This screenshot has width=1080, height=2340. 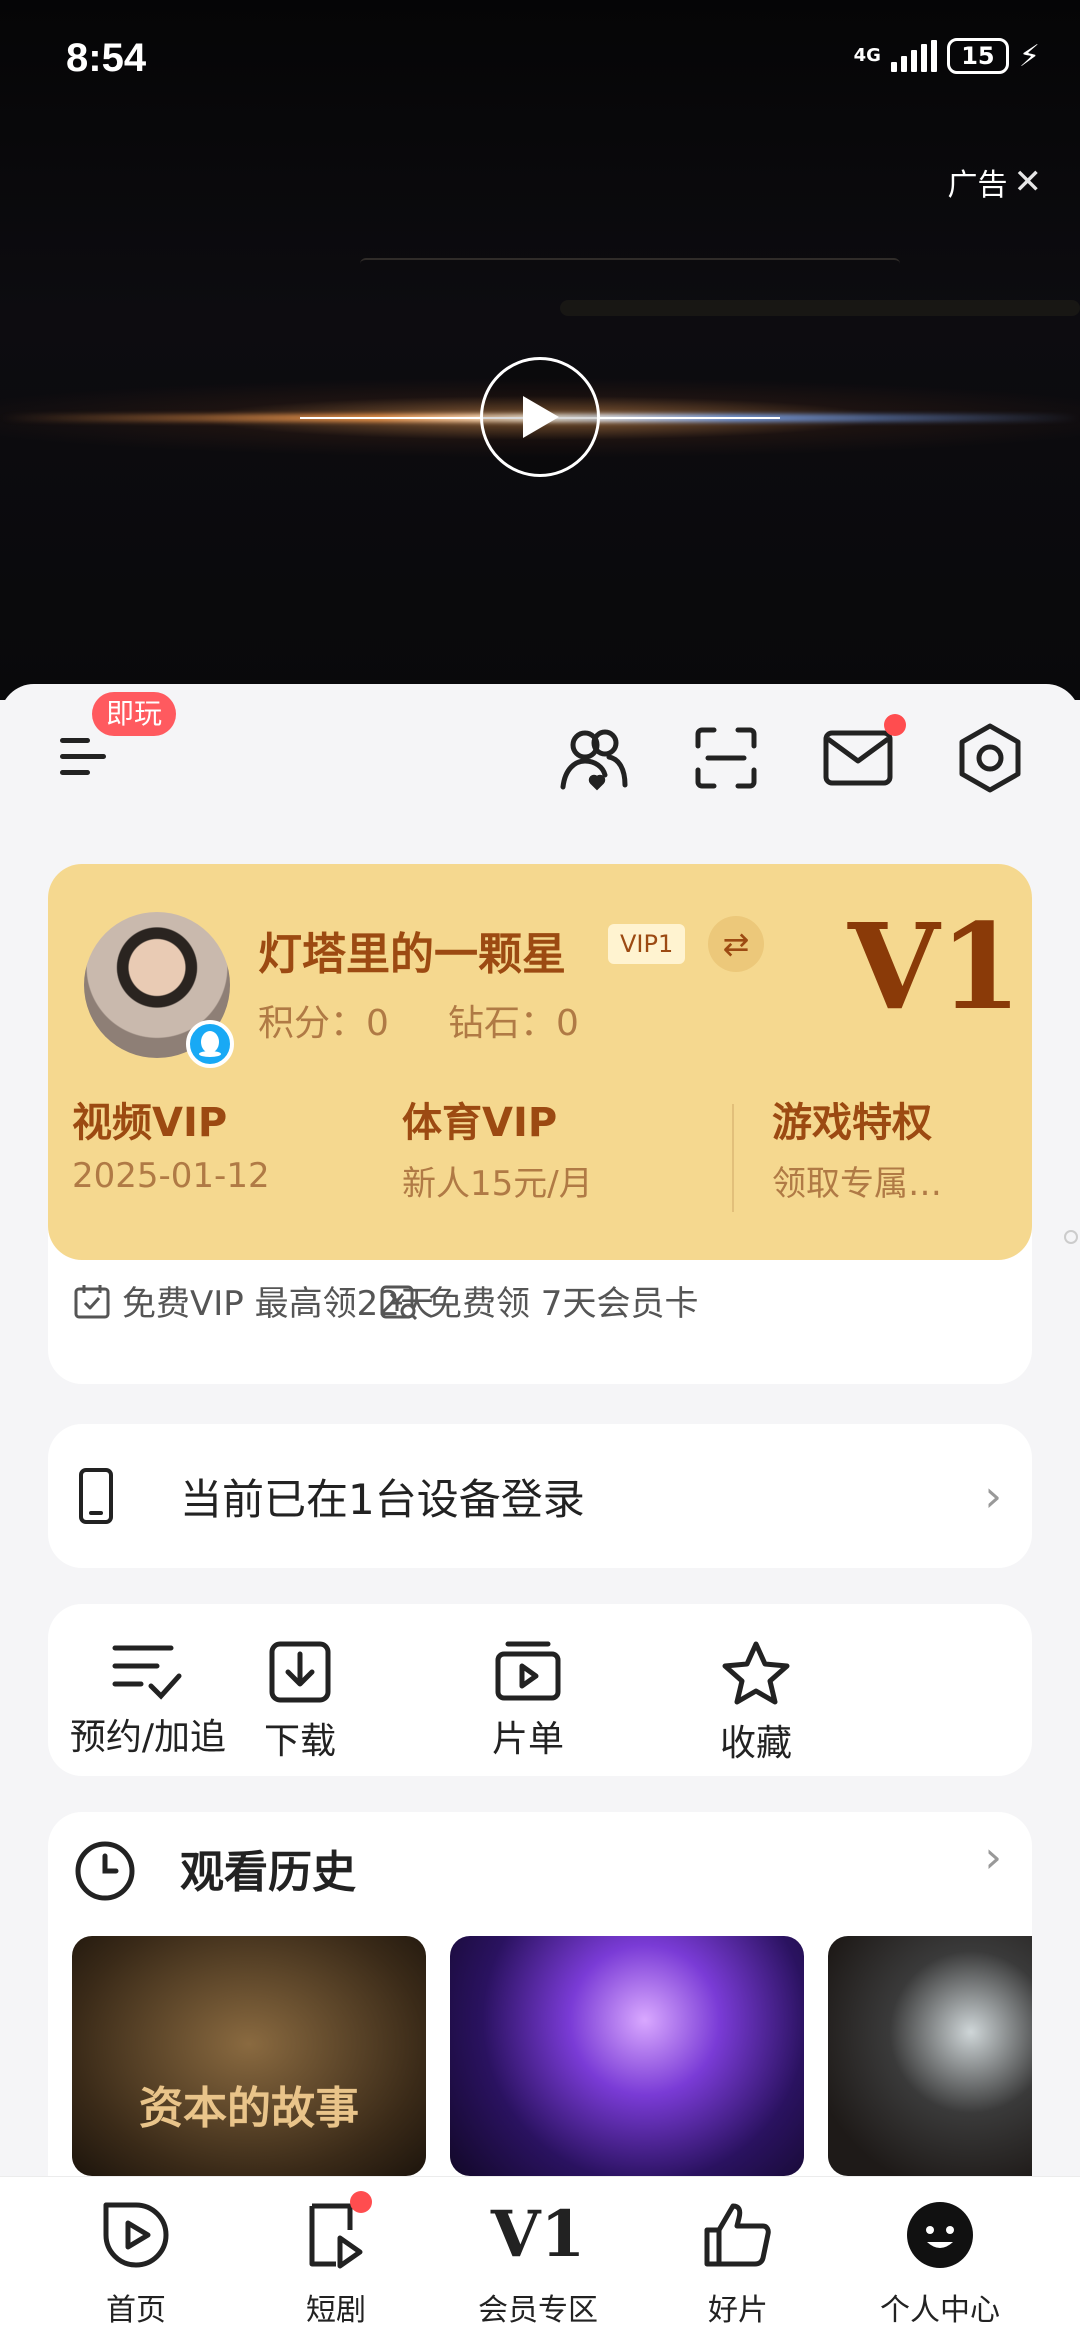 What do you see at coordinates (106, 58) in the screenshot?
I see `status-time: 8:54` at bounding box center [106, 58].